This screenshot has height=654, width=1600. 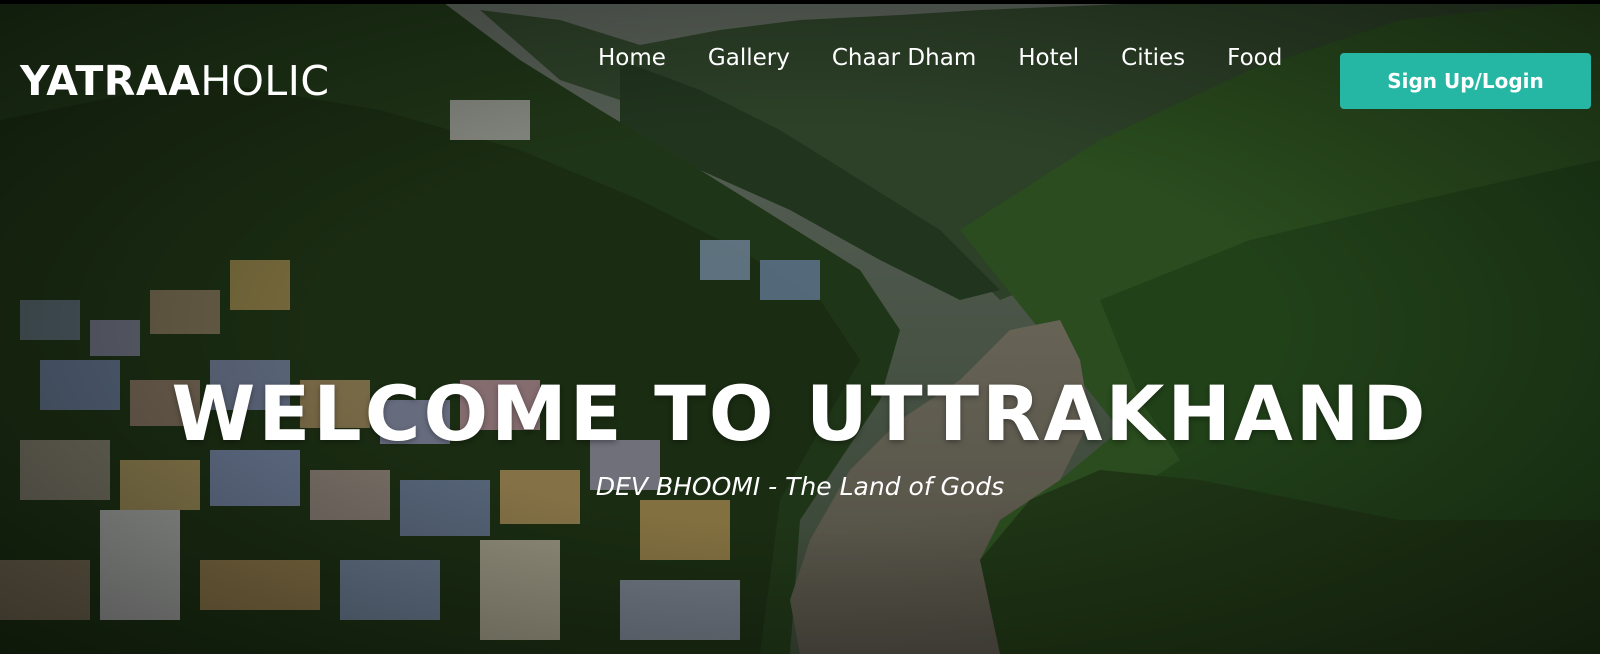 What do you see at coordinates (749, 58) in the screenshot?
I see `nav-link-gallery: Gallery` at bounding box center [749, 58].